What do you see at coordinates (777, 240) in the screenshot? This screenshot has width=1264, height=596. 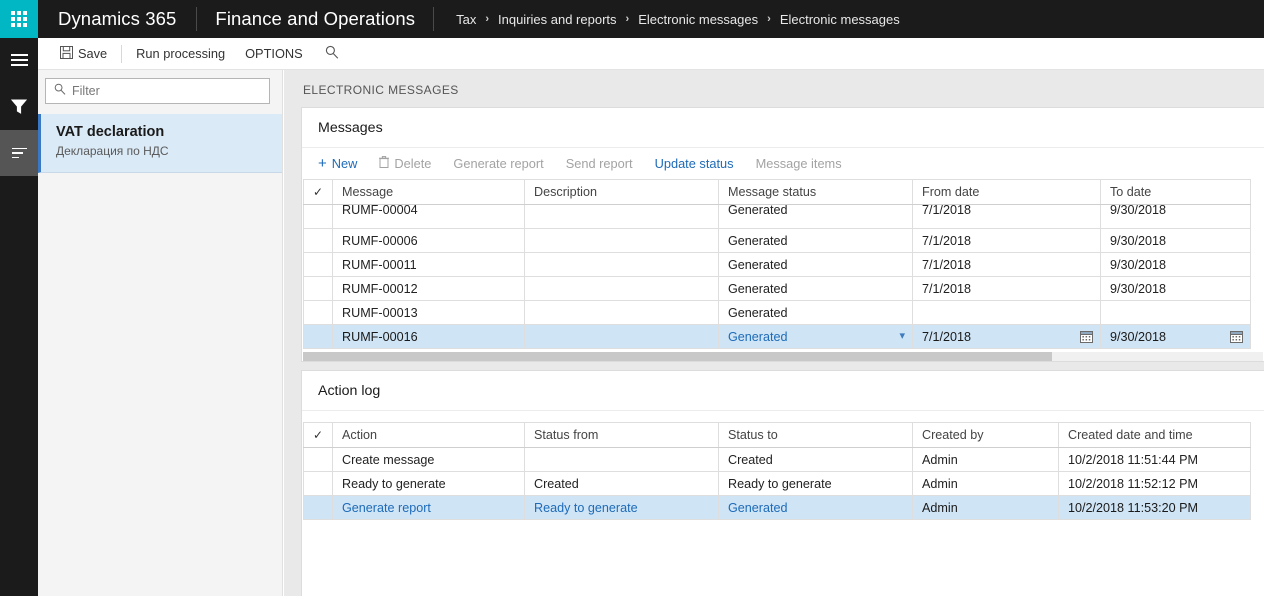 I see `table-row: RUMF-00006 Generated 7/1/2018 9/30/2018` at bounding box center [777, 240].